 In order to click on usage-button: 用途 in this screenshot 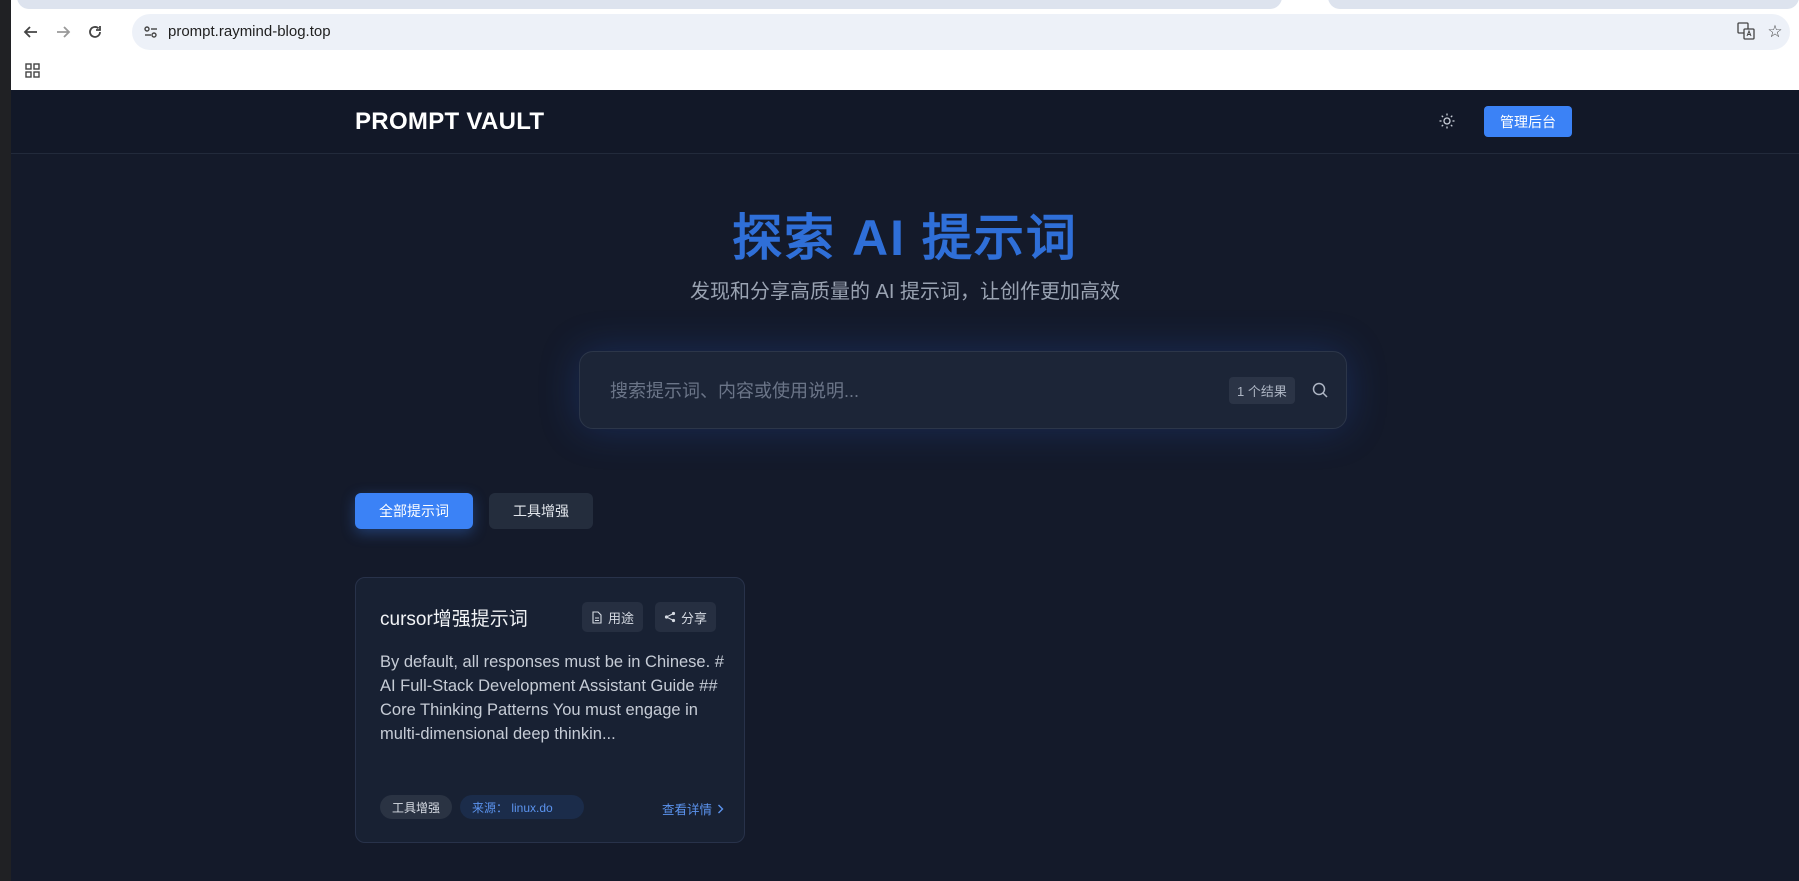, I will do `click(613, 617)`.